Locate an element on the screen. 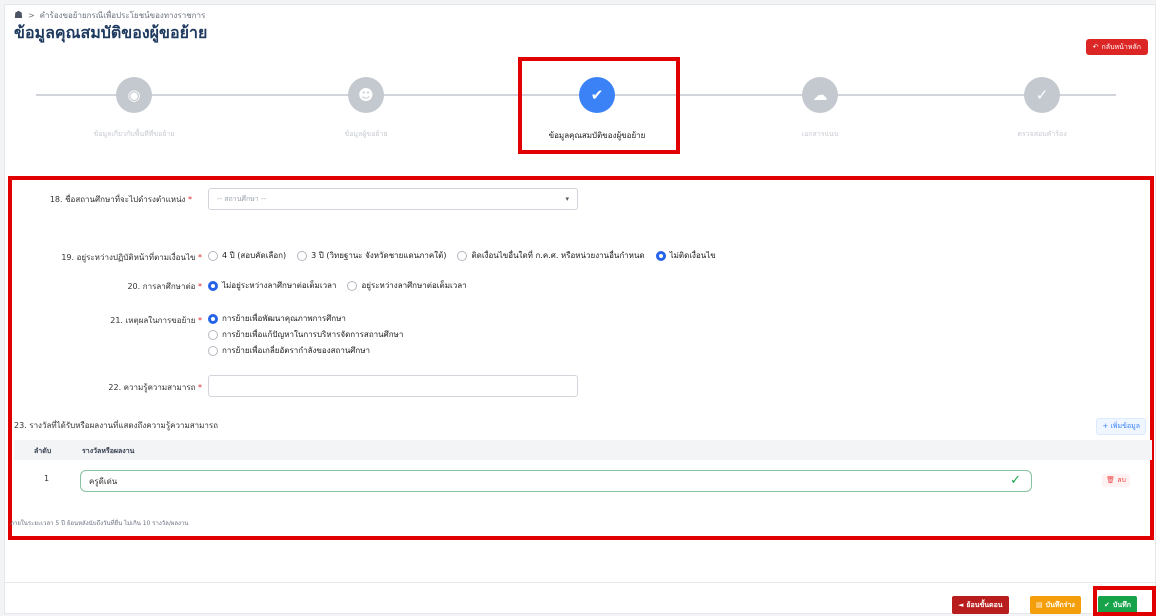 This screenshot has height=616, width=1156. q22-label: 22. ความรู้ความสามารถ * is located at coordinates (111, 387).